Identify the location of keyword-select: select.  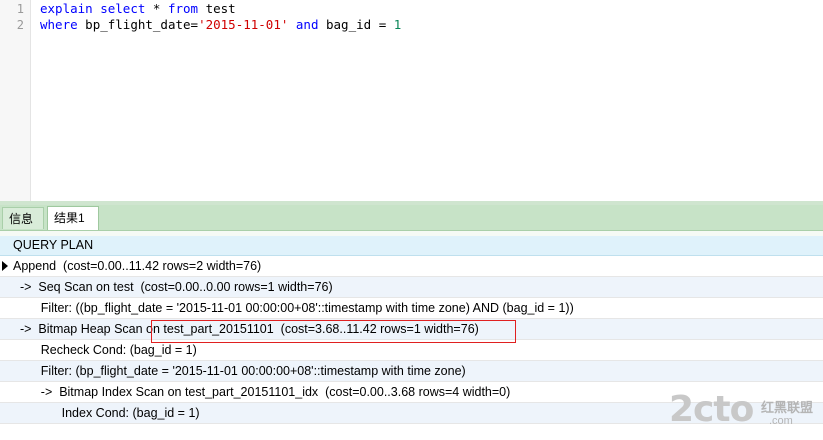
(123, 8).